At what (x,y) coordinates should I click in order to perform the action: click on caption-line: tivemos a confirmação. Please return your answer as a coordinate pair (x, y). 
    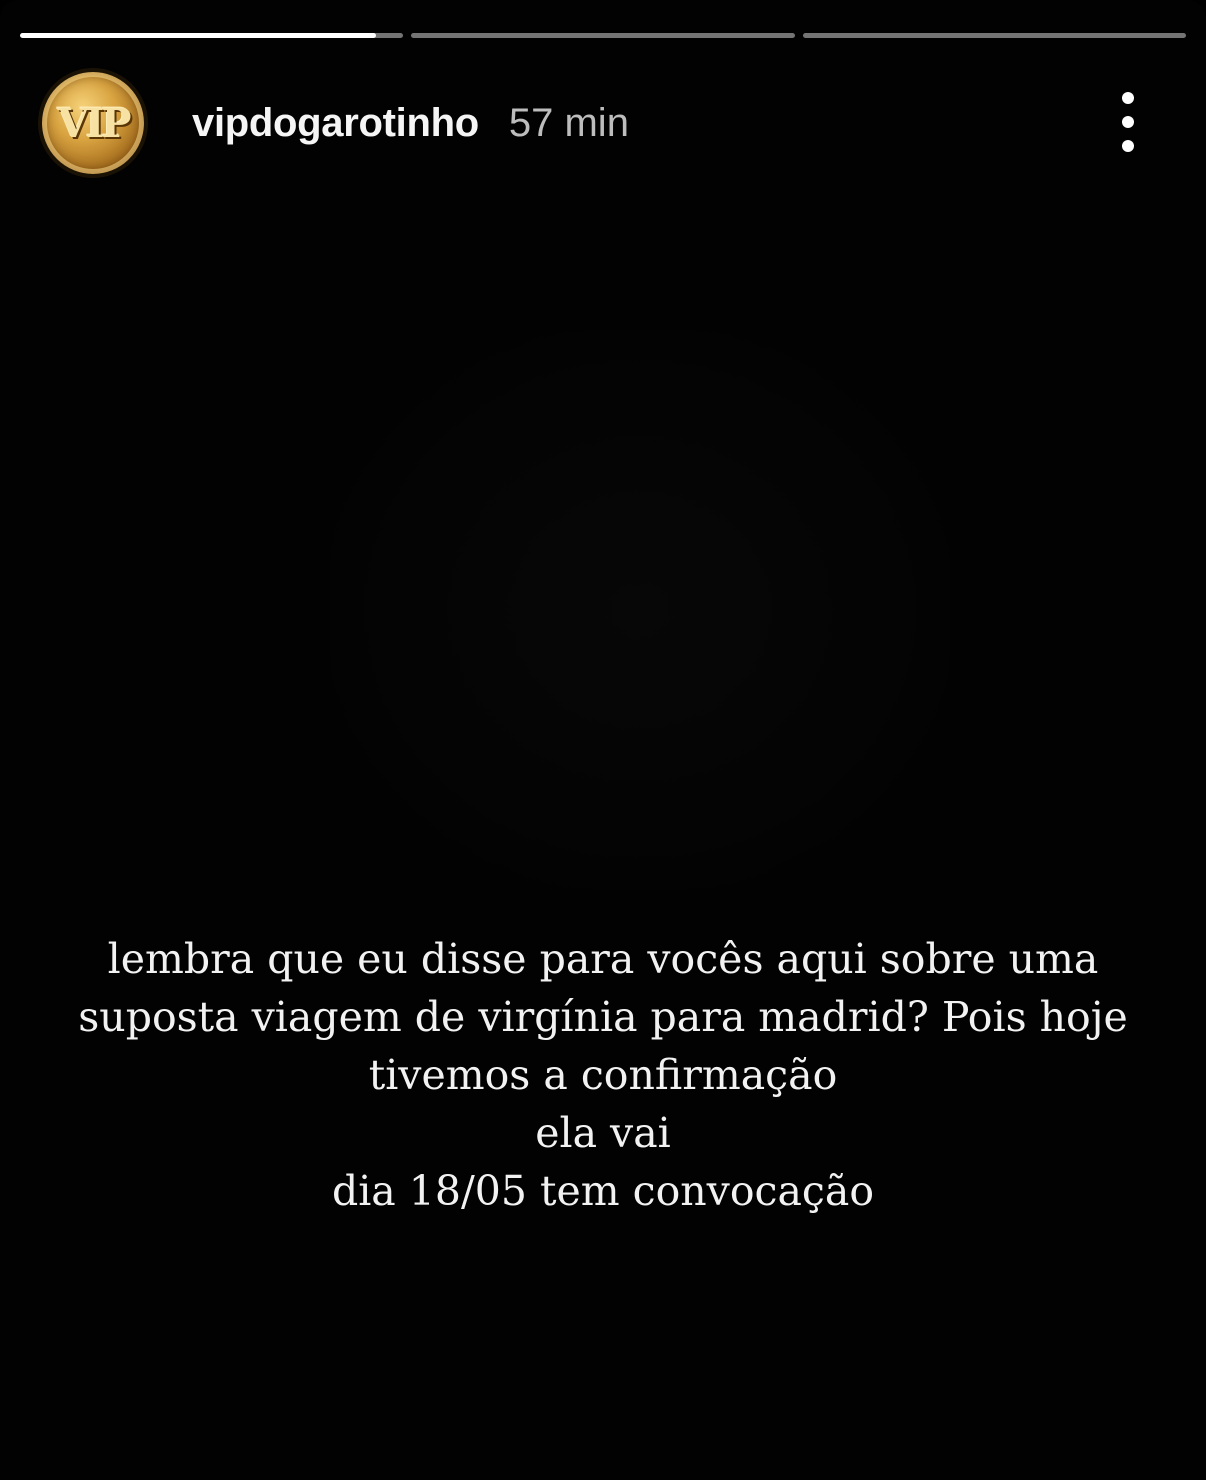
    Looking at the image, I should click on (603, 1075).